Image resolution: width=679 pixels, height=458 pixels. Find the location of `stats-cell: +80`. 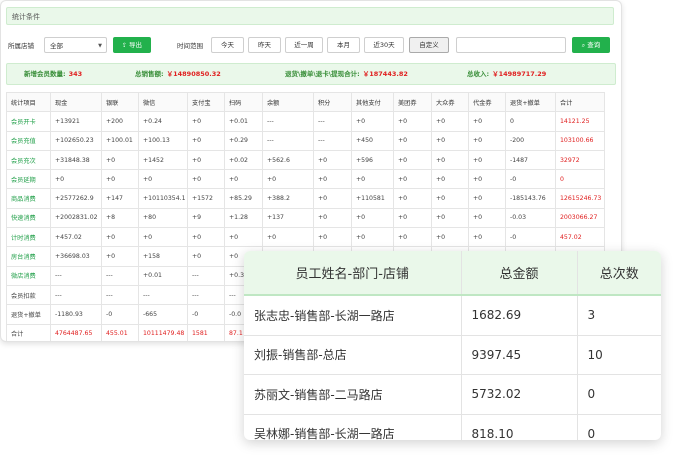

stats-cell: +80 is located at coordinates (163, 218).